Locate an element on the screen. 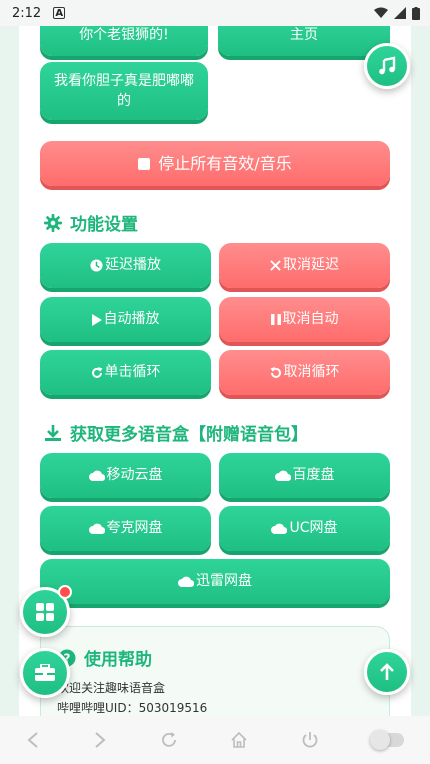  settings-title: 功能设置 is located at coordinates (91, 222).